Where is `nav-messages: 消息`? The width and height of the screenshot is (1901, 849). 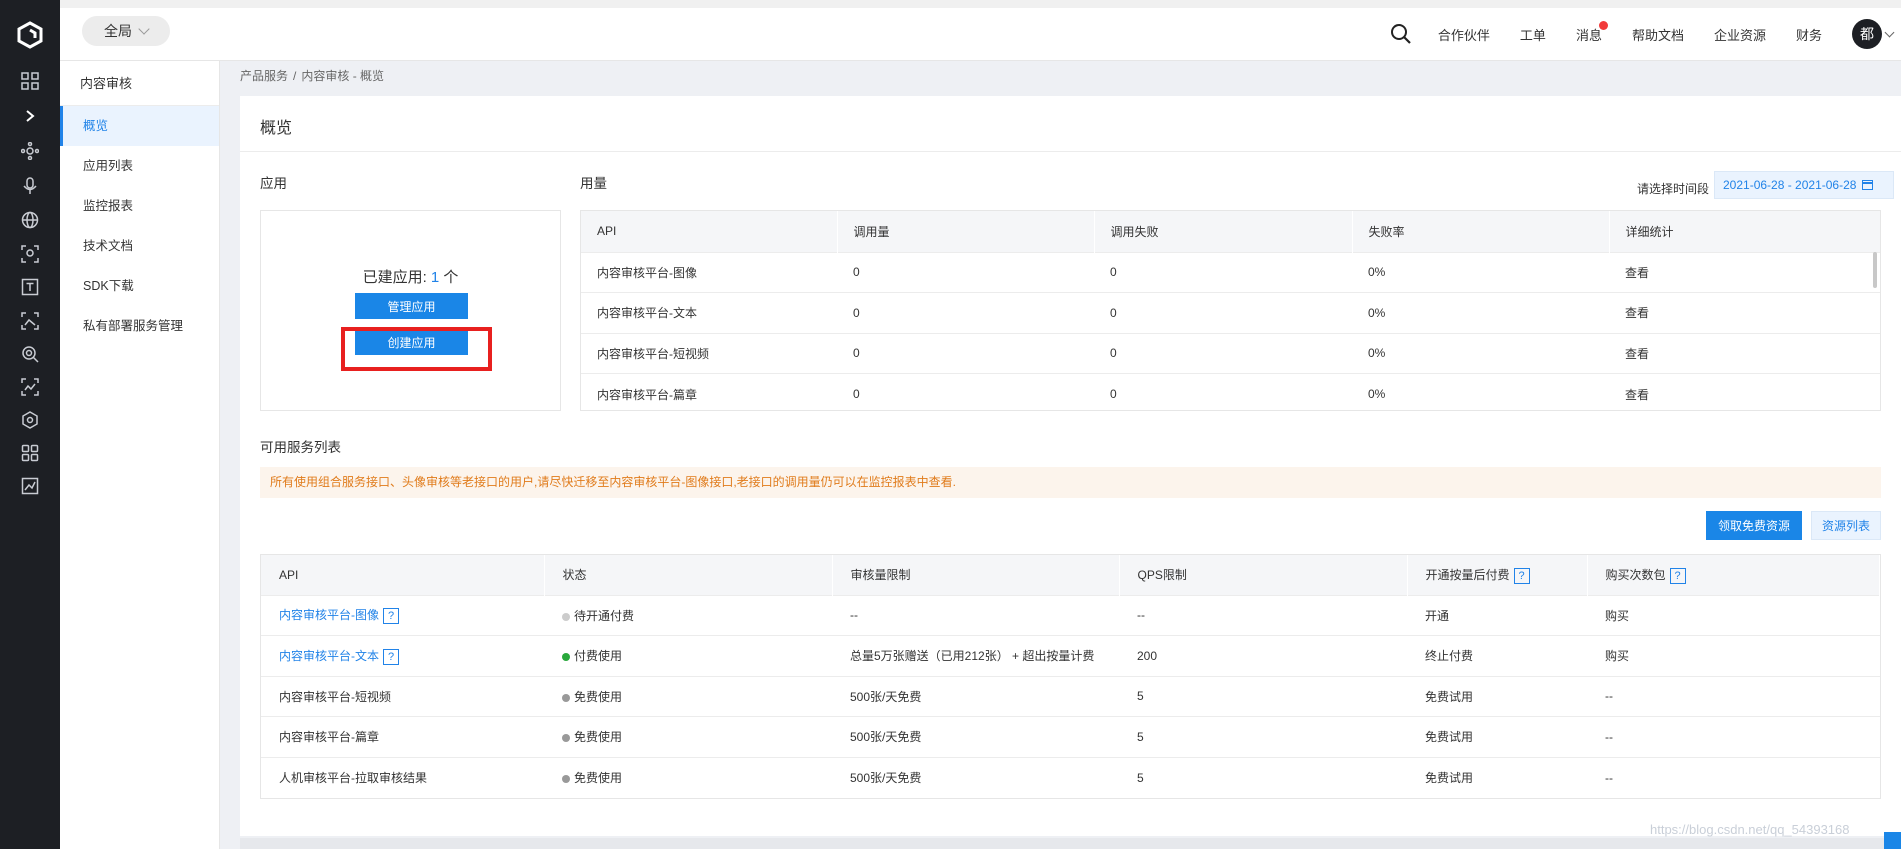 nav-messages: 消息 is located at coordinates (1592, 32).